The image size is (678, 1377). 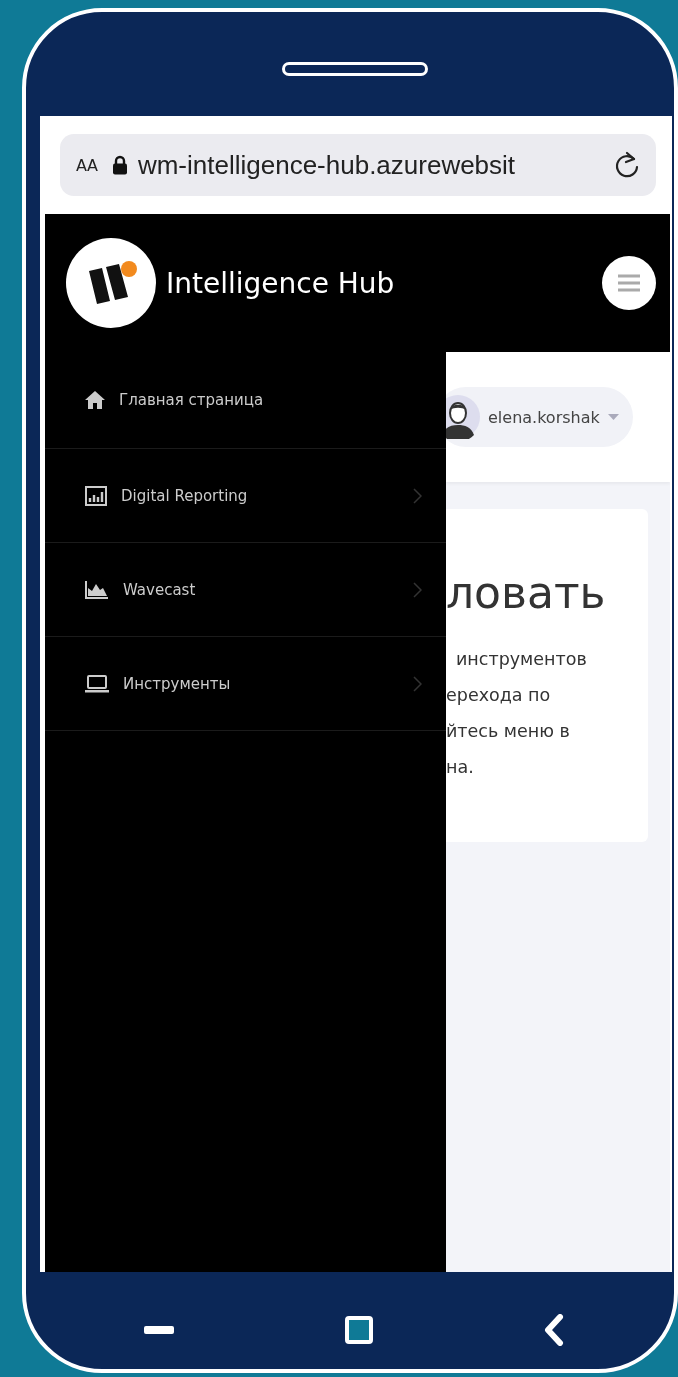 I want to click on laptop-icon, so click(x=97, y=683).